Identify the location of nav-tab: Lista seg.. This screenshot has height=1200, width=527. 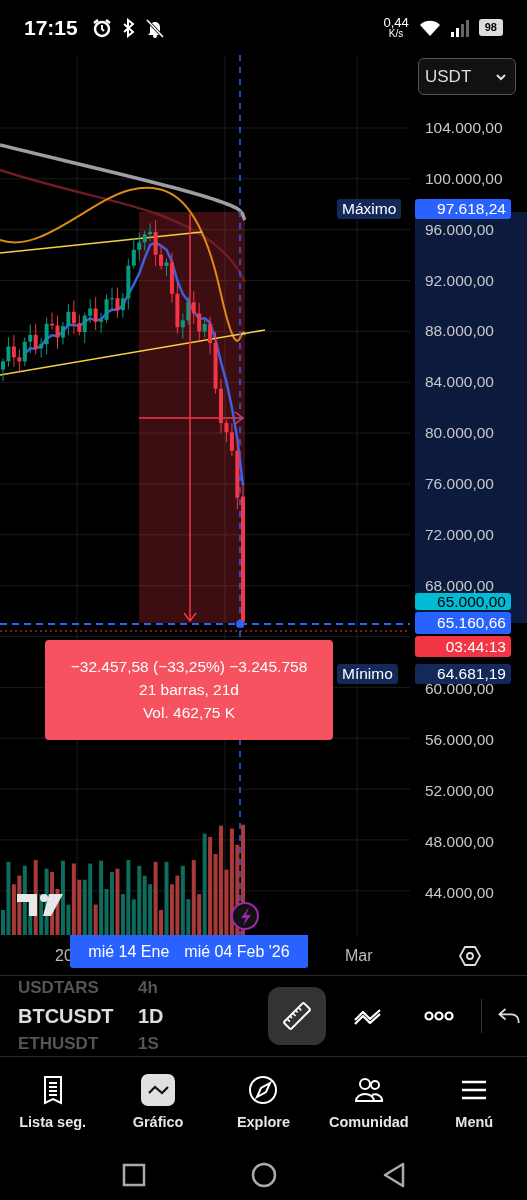
(52, 1102).